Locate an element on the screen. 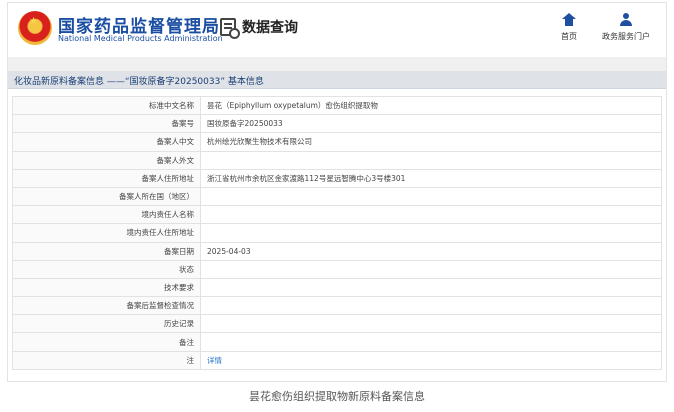 This screenshot has width=674, height=412. table-row: 备案后监督检查情况 is located at coordinates (337, 306).